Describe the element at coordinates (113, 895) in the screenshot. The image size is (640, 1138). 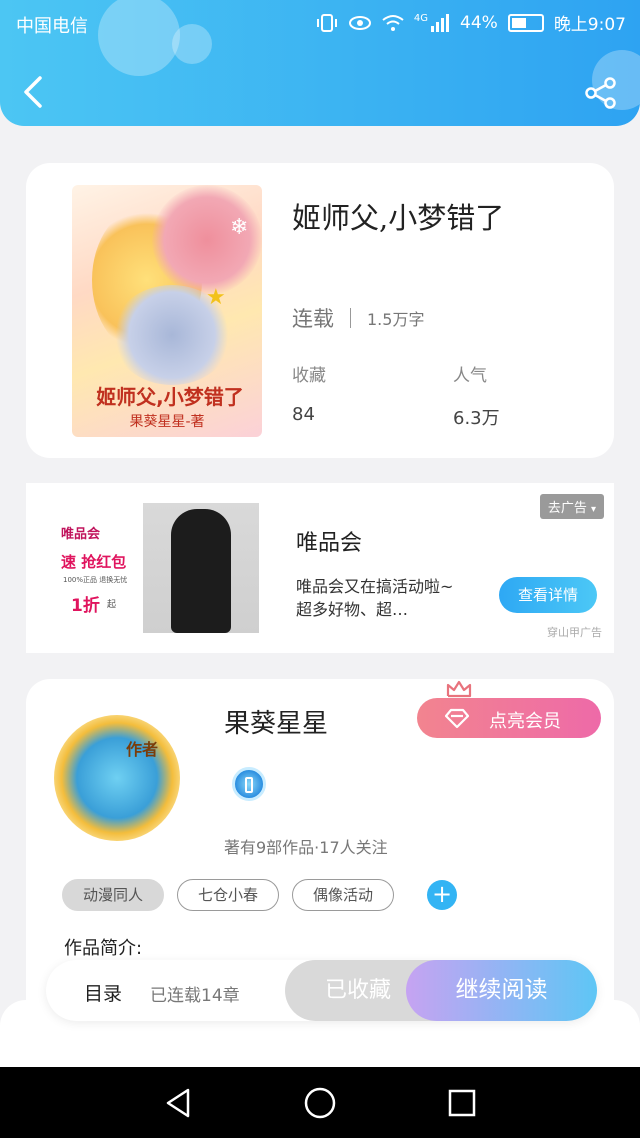
I see `tag-item: 动漫同人` at that location.